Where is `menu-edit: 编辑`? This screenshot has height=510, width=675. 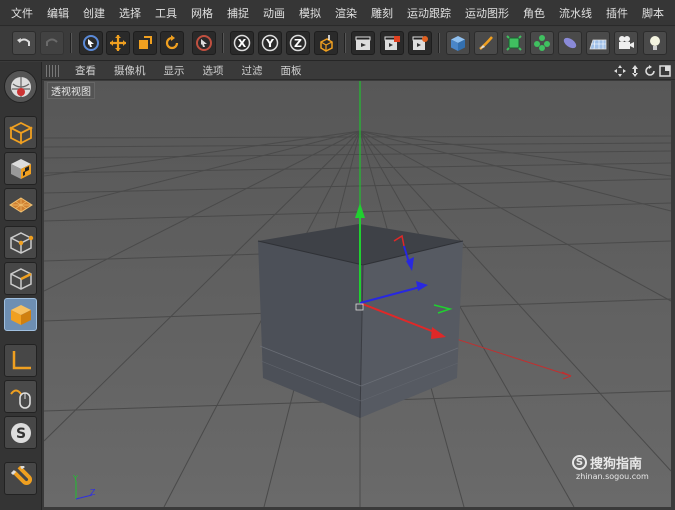
menu-edit: 编辑 is located at coordinates (58, 13).